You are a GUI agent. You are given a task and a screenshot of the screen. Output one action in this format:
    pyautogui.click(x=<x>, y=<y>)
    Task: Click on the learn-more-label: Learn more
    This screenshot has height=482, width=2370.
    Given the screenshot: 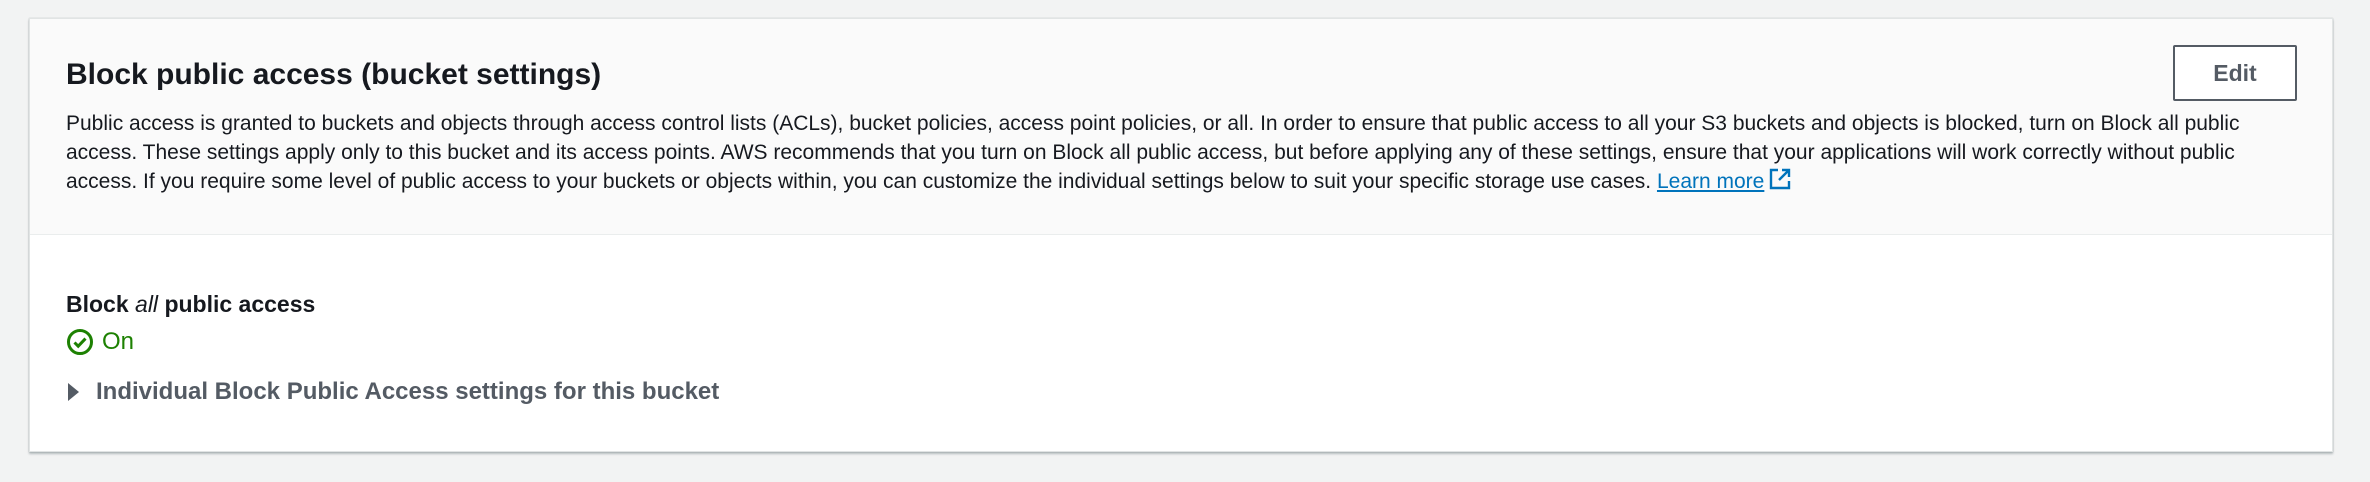 What is the action you would take?
    pyautogui.click(x=1710, y=181)
    